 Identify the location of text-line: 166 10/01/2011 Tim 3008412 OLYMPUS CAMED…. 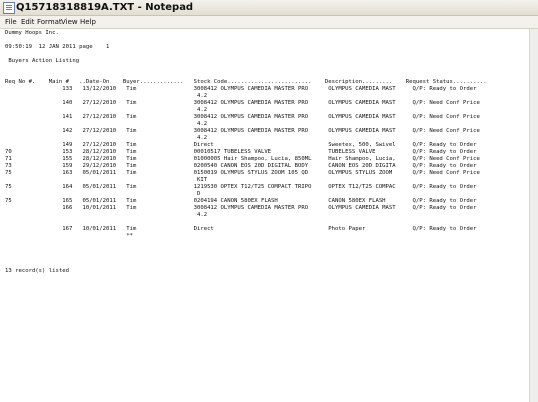
(241, 208).